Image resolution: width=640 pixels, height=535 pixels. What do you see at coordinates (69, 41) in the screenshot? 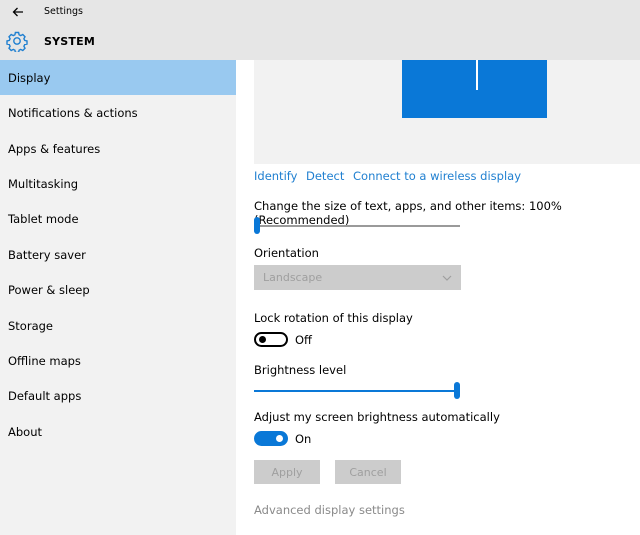
I see `section-title: SYSTEM` at bounding box center [69, 41].